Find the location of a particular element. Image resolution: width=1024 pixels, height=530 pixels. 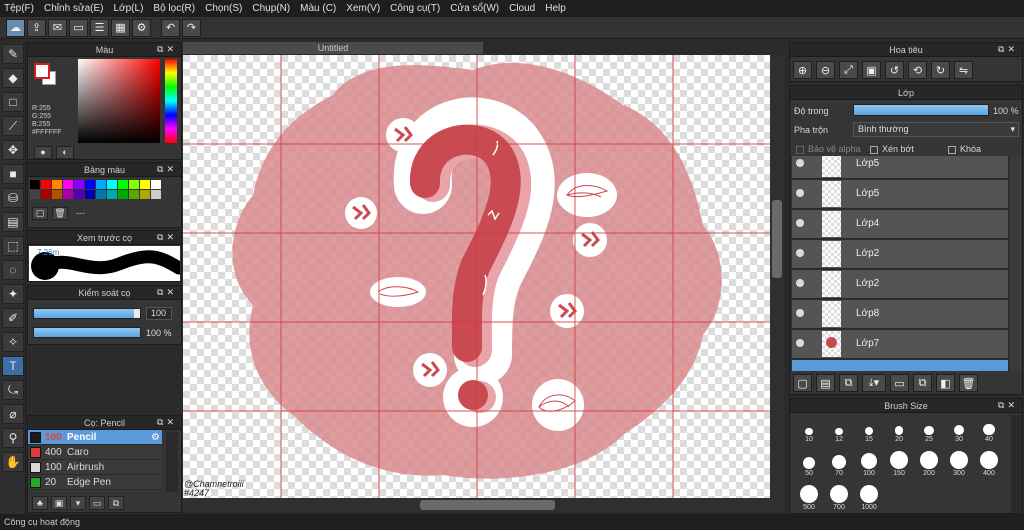

brush-size-option: 500 is located at coordinates (809, 497).